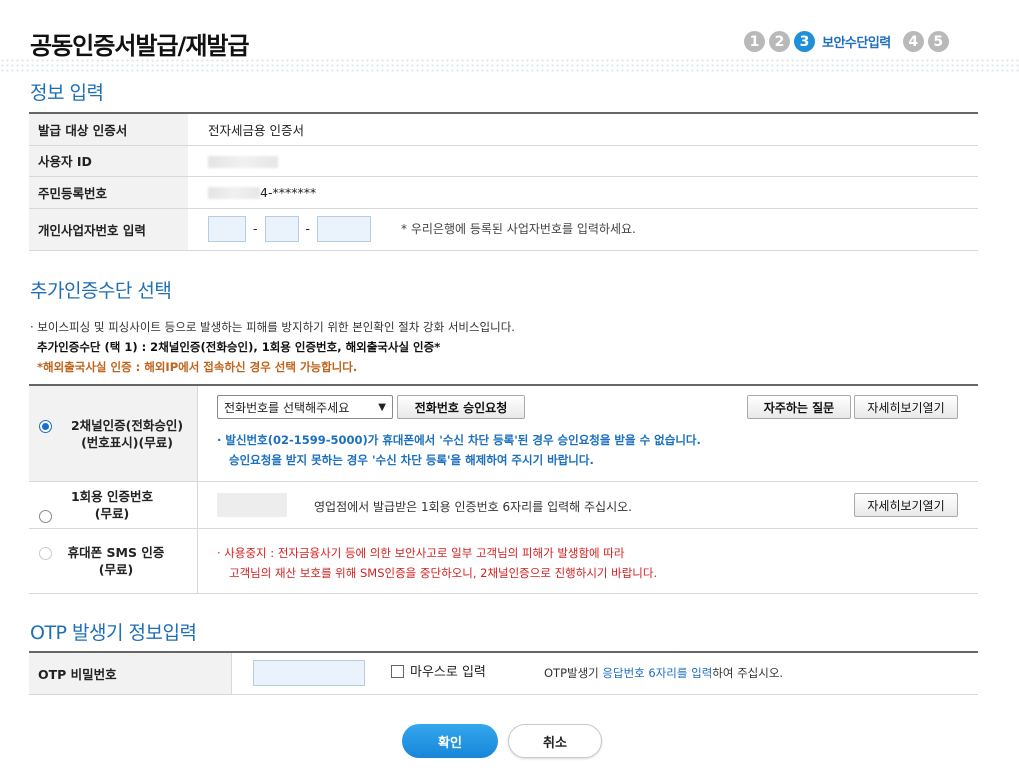 This screenshot has height=770, width=1019. What do you see at coordinates (113, 633) in the screenshot?
I see `otp-section-title: OTP 발생기 정보입력` at bounding box center [113, 633].